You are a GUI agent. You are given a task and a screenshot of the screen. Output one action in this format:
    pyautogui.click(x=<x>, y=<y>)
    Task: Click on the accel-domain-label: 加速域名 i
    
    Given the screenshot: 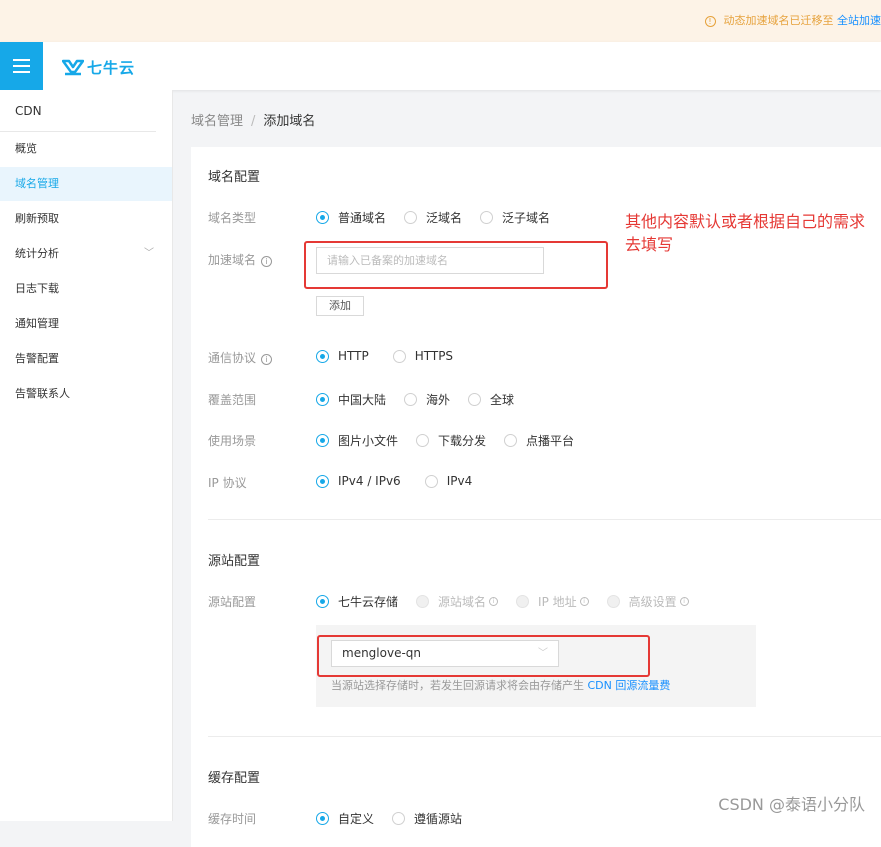 What is the action you would take?
    pyautogui.click(x=240, y=259)
    